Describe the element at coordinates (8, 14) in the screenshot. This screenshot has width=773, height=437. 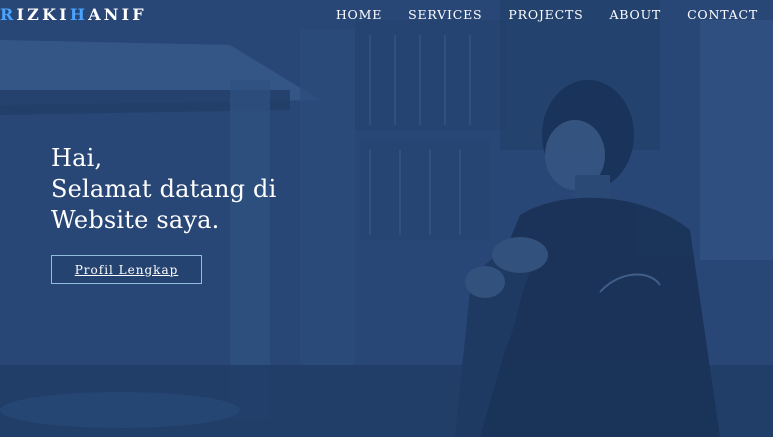
I see `brand-first-letter: R` at that location.